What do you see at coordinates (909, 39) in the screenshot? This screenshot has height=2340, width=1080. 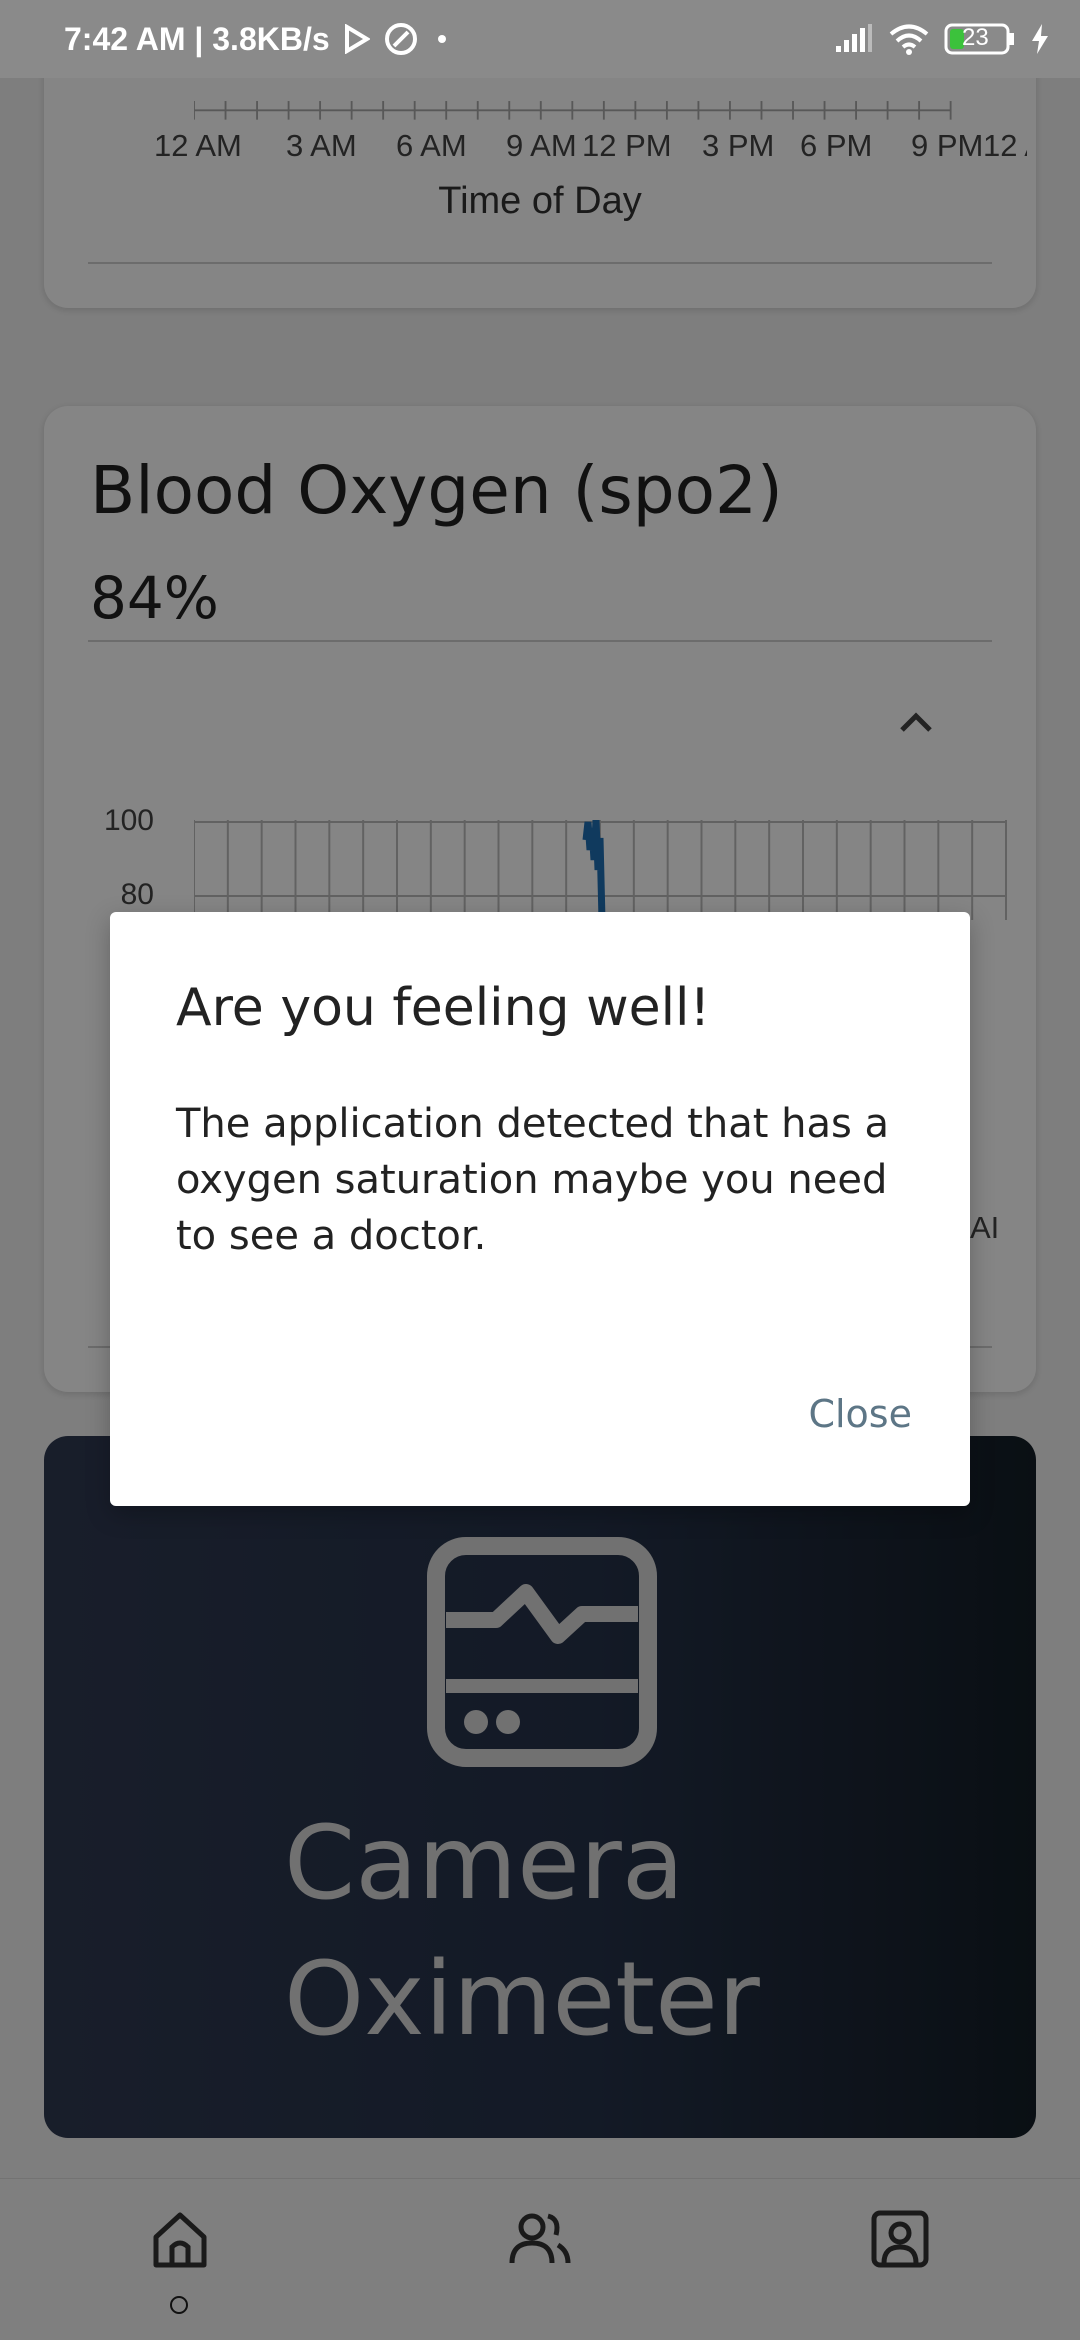 I see `wifi-icon` at bounding box center [909, 39].